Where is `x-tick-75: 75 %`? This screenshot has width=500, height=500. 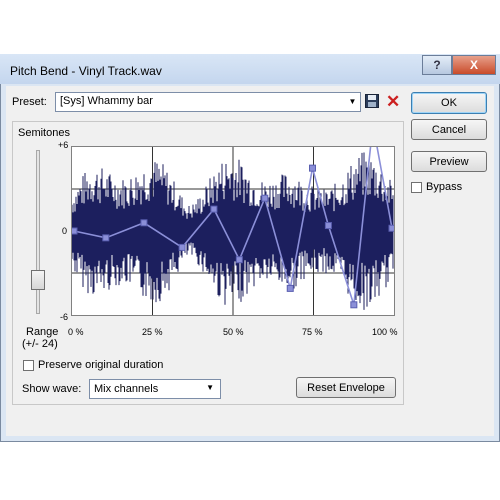 x-tick-75: 75 % is located at coordinates (312, 332).